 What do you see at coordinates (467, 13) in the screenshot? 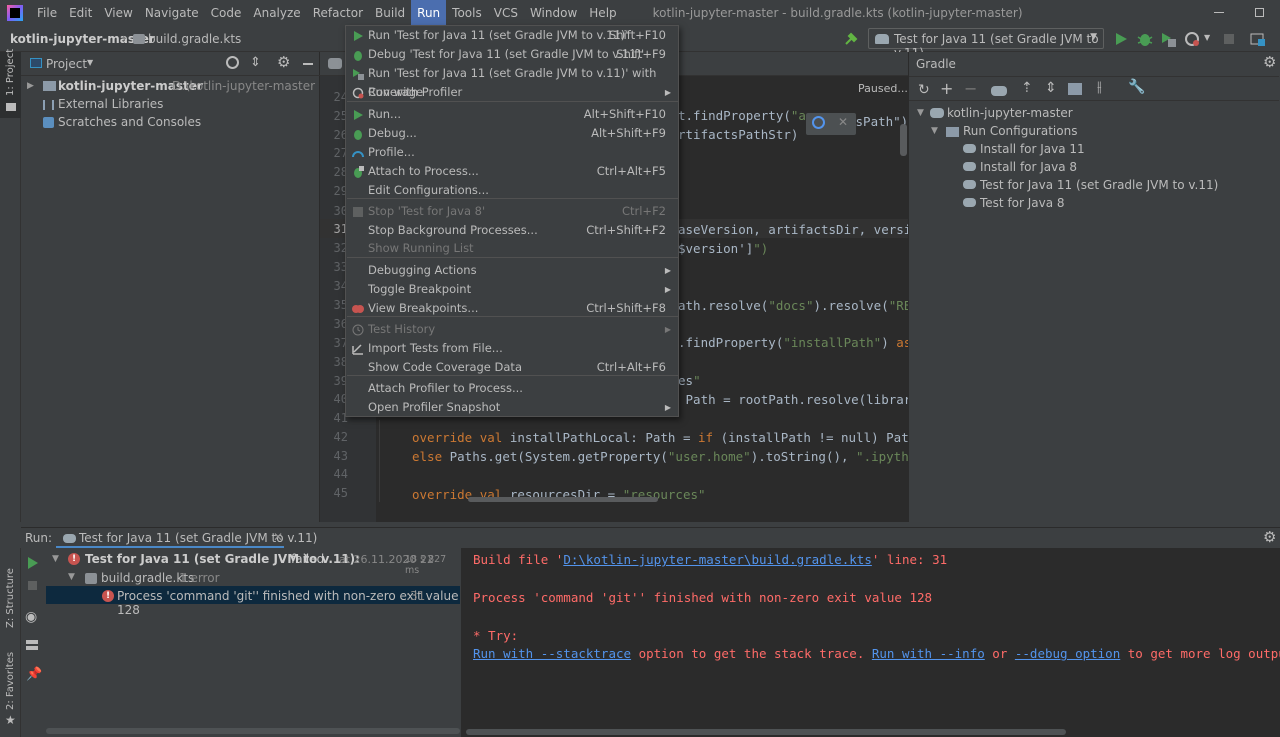
I see `menu-tools: Tools` at bounding box center [467, 13].